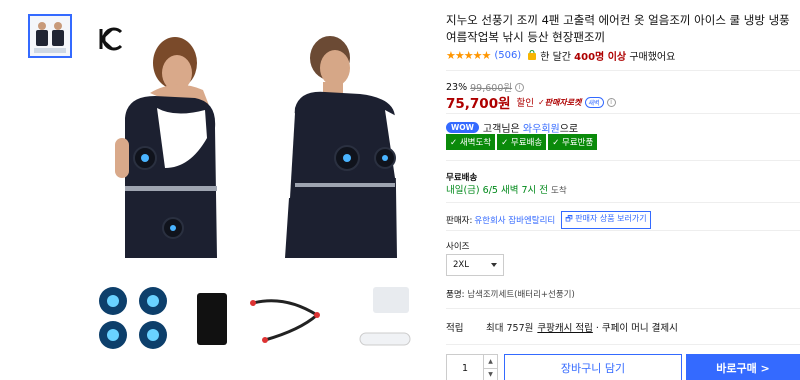 Image resolution: width=800 pixels, height=380 pixels. Describe the element at coordinates (459, 221) in the screenshot. I see `seller-label: 판매자:` at that location.